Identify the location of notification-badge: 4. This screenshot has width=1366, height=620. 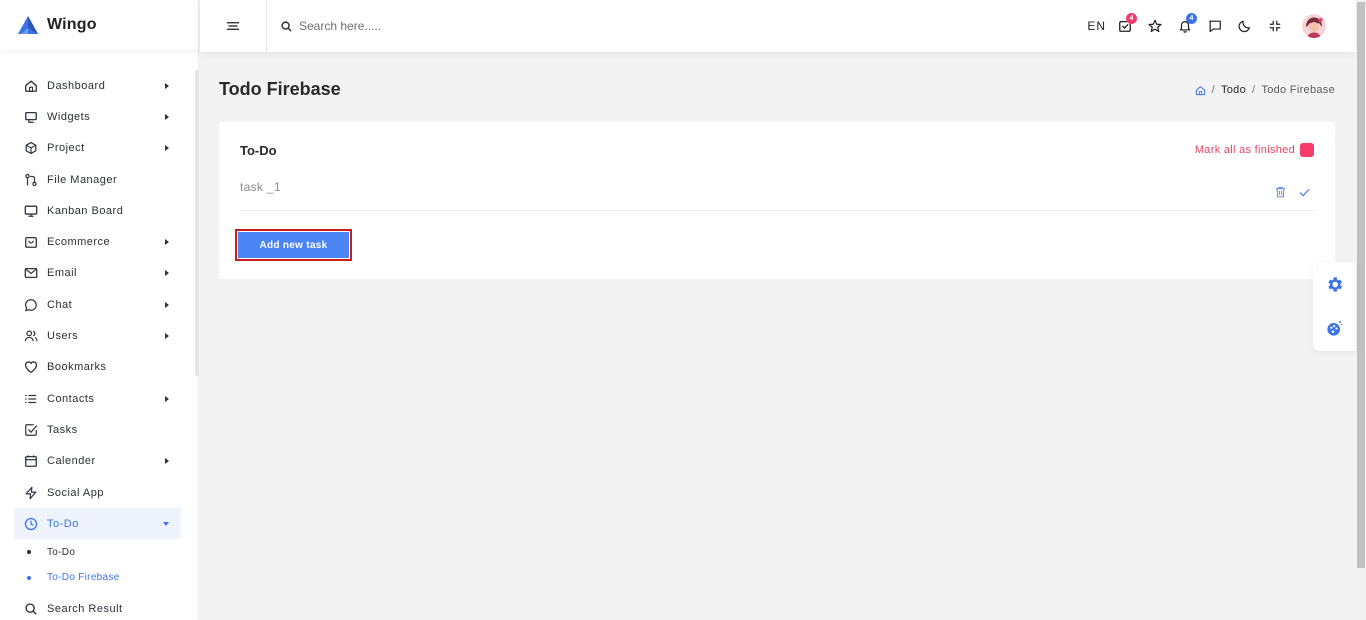
(1191, 18).